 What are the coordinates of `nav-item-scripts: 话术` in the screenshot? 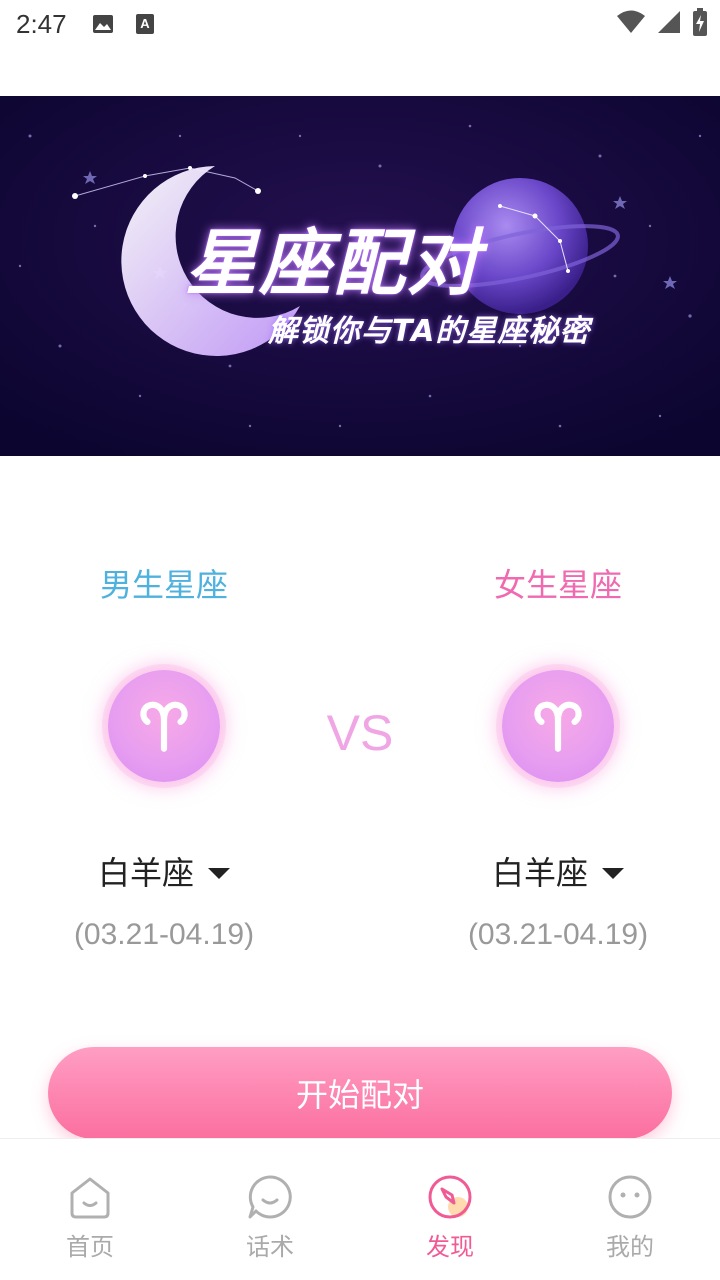 It's located at (270, 1209).